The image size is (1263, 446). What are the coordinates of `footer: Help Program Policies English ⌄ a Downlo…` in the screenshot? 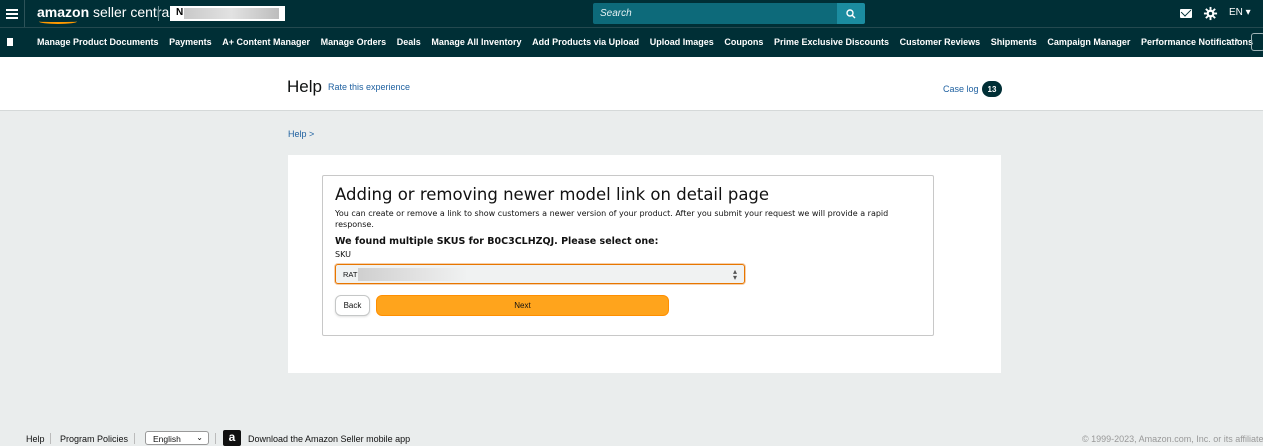 It's located at (631, 438).